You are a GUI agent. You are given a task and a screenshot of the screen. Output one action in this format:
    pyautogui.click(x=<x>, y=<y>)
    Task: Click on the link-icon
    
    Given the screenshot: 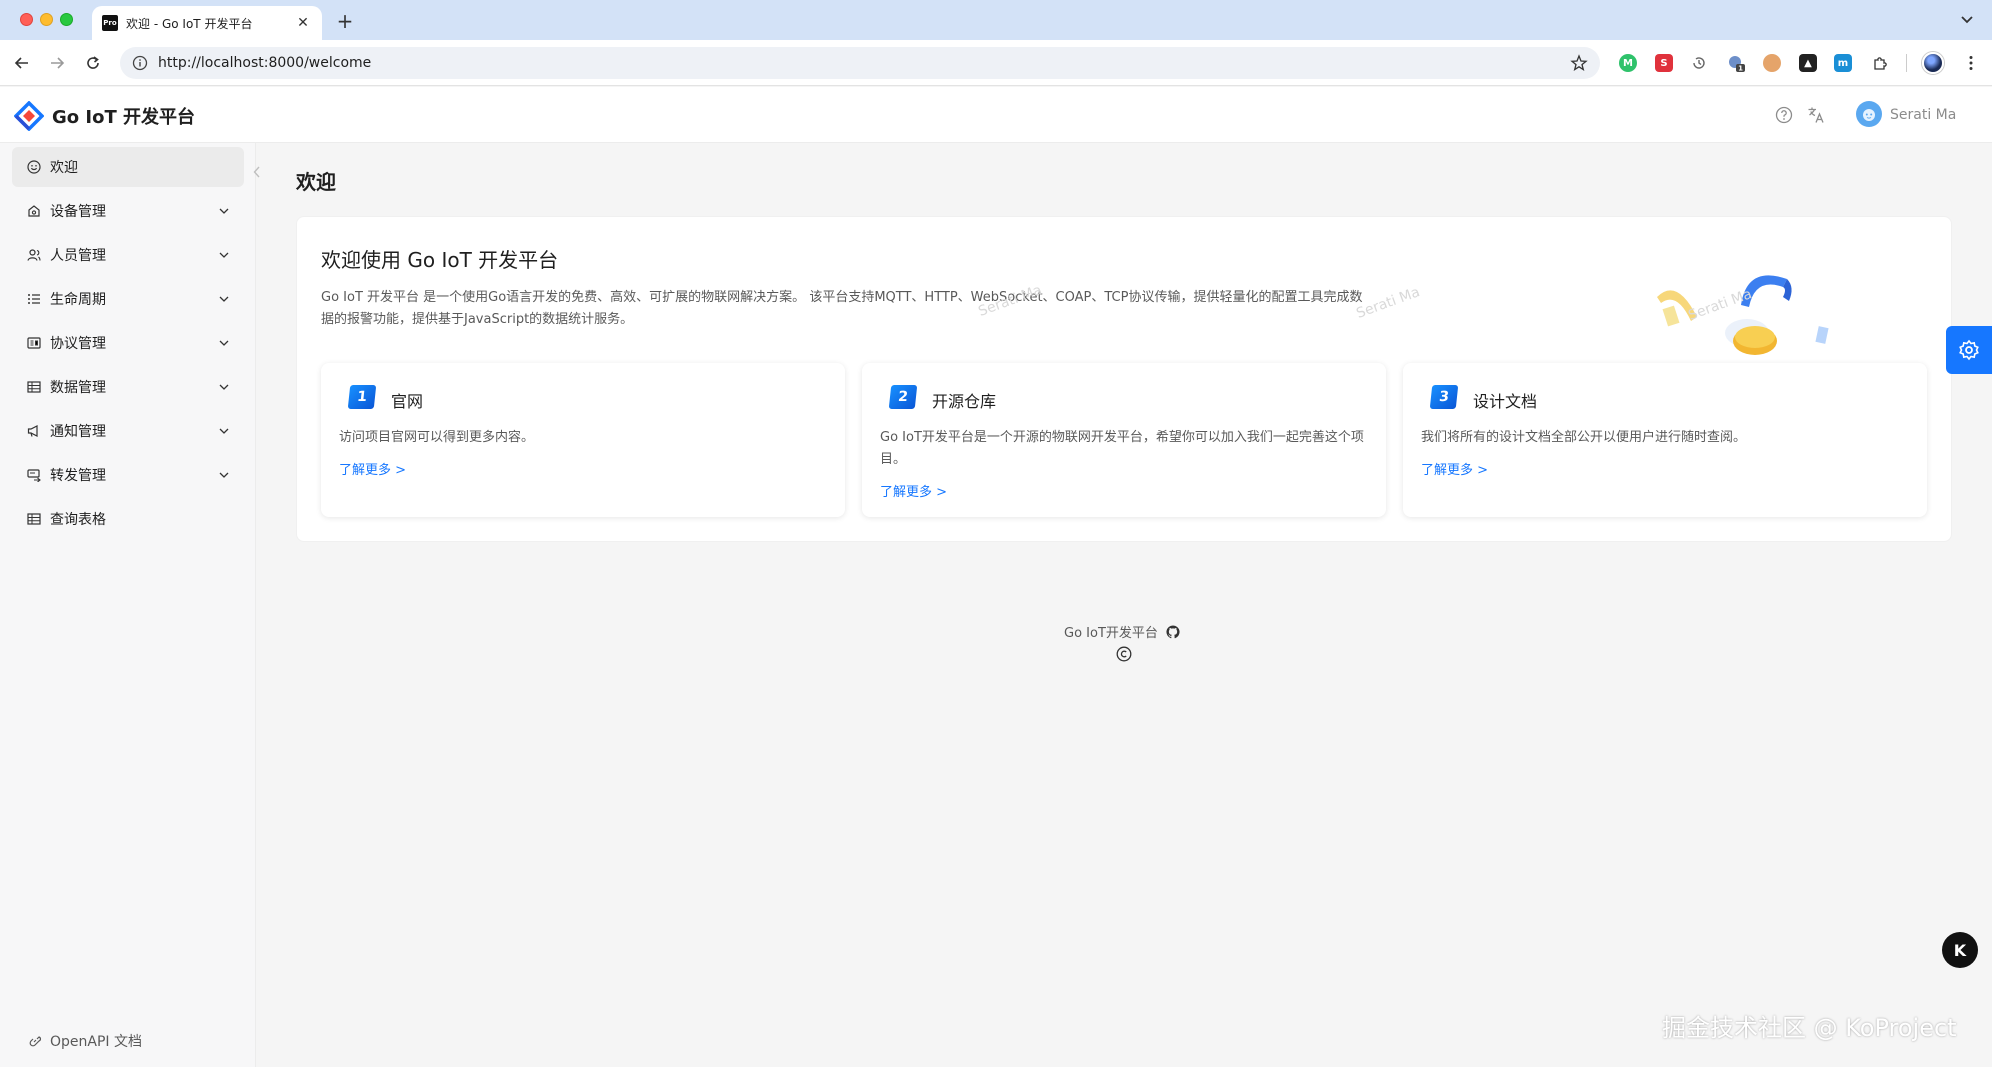 What is the action you would take?
    pyautogui.click(x=35, y=1041)
    